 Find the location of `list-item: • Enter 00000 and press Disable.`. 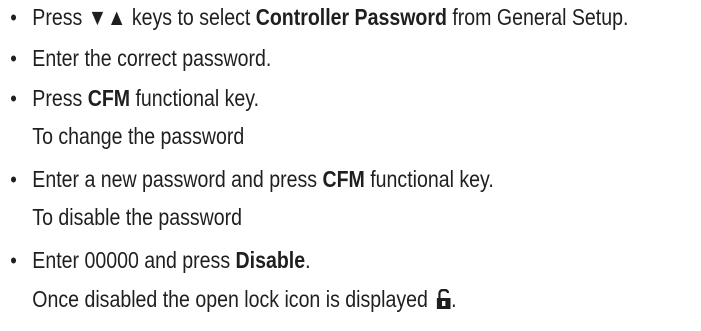

list-item: • Enter 00000 and press Disable. is located at coordinates (160, 260).